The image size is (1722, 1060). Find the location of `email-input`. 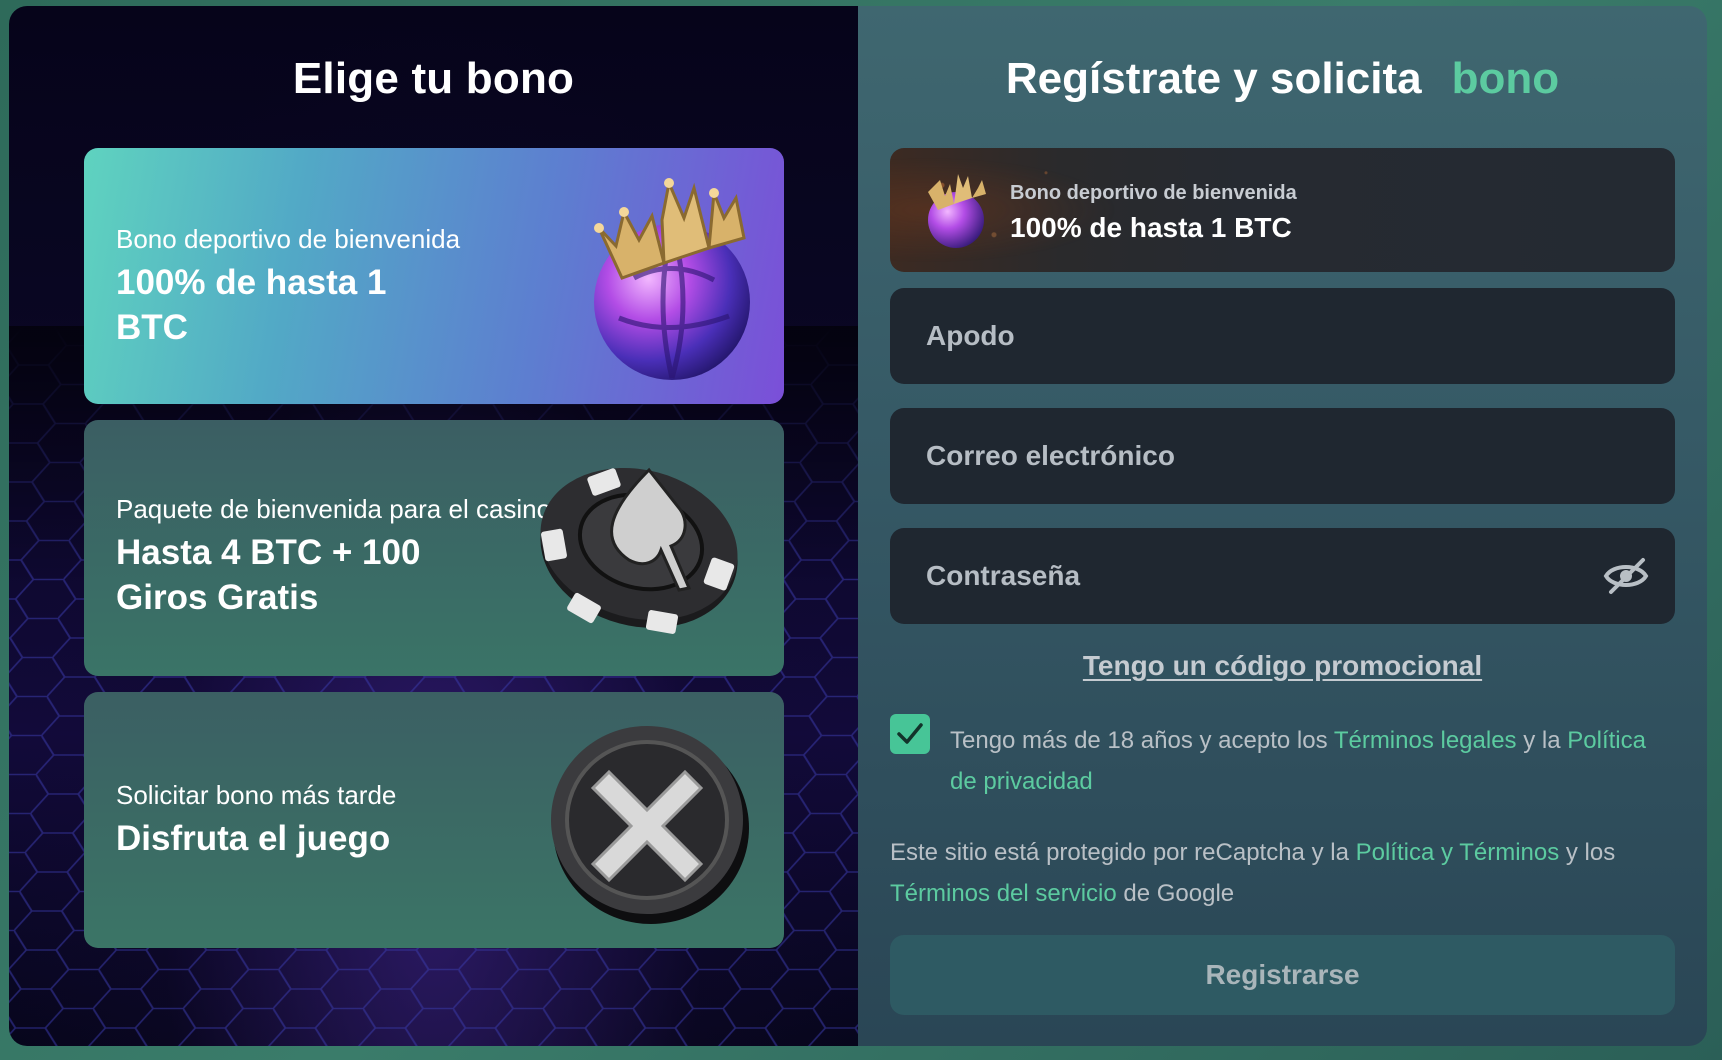

email-input is located at coordinates (1282, 456).